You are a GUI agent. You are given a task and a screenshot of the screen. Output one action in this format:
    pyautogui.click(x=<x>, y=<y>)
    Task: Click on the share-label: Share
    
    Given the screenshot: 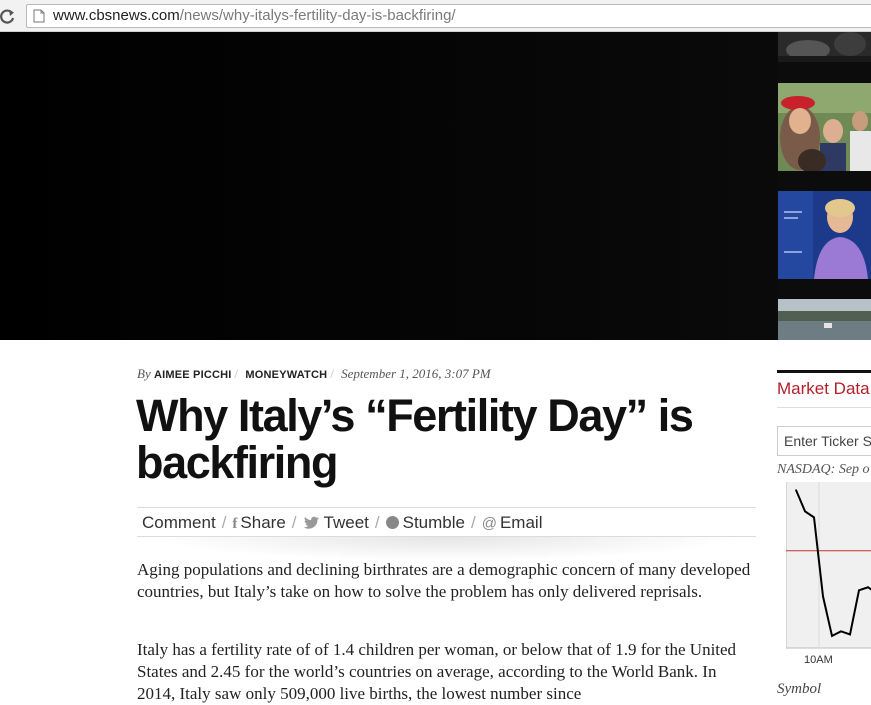 What is the action you would take?
    pyautogui.click(x=263, y=522)
    